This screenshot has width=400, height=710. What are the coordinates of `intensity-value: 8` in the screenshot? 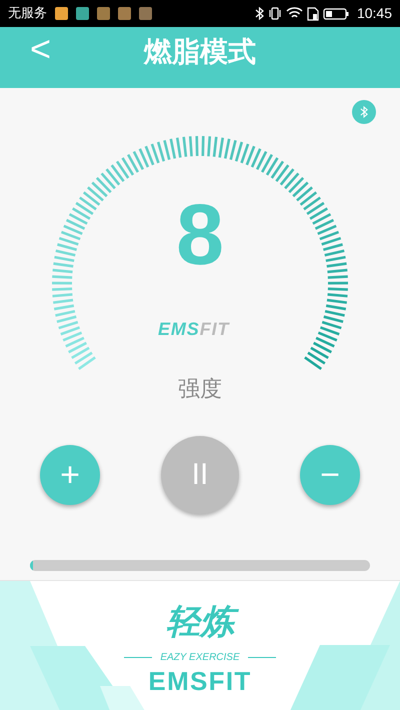 It's located at (200, 235).